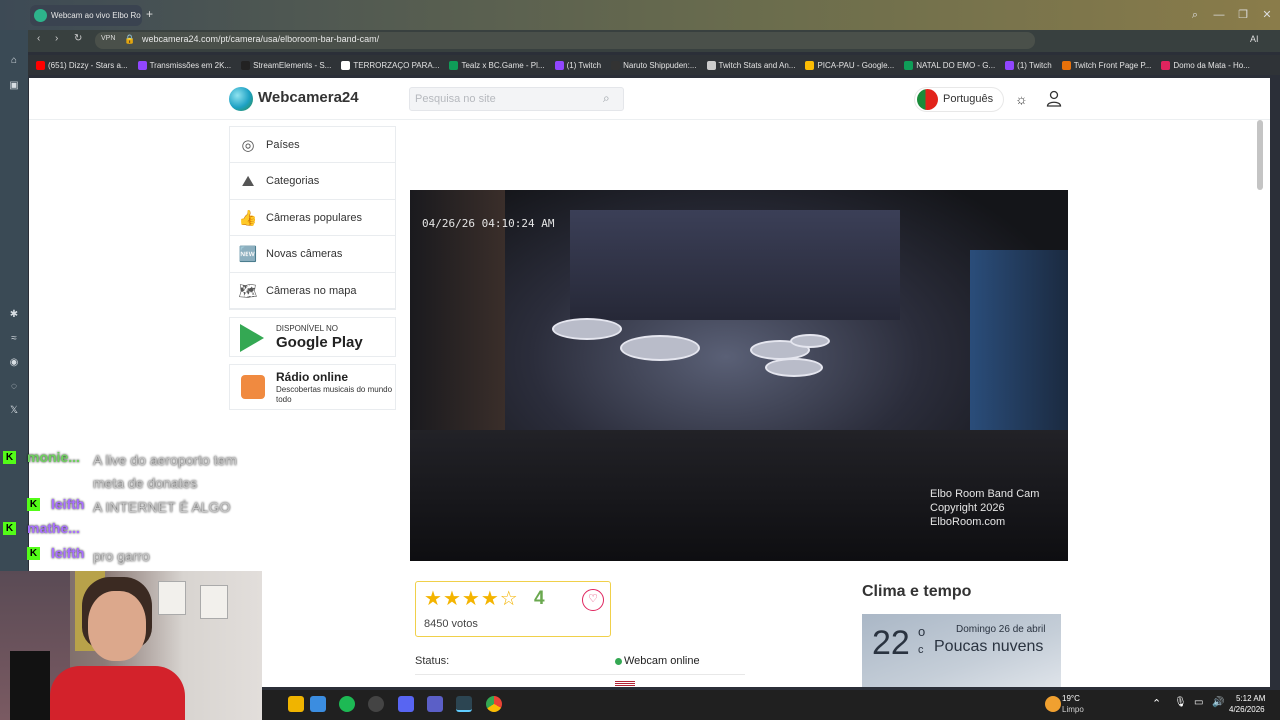 Image resolution: width=1280 pixels, height=720 pixels. I want to click on status-label: Status:, so click(432, 661).